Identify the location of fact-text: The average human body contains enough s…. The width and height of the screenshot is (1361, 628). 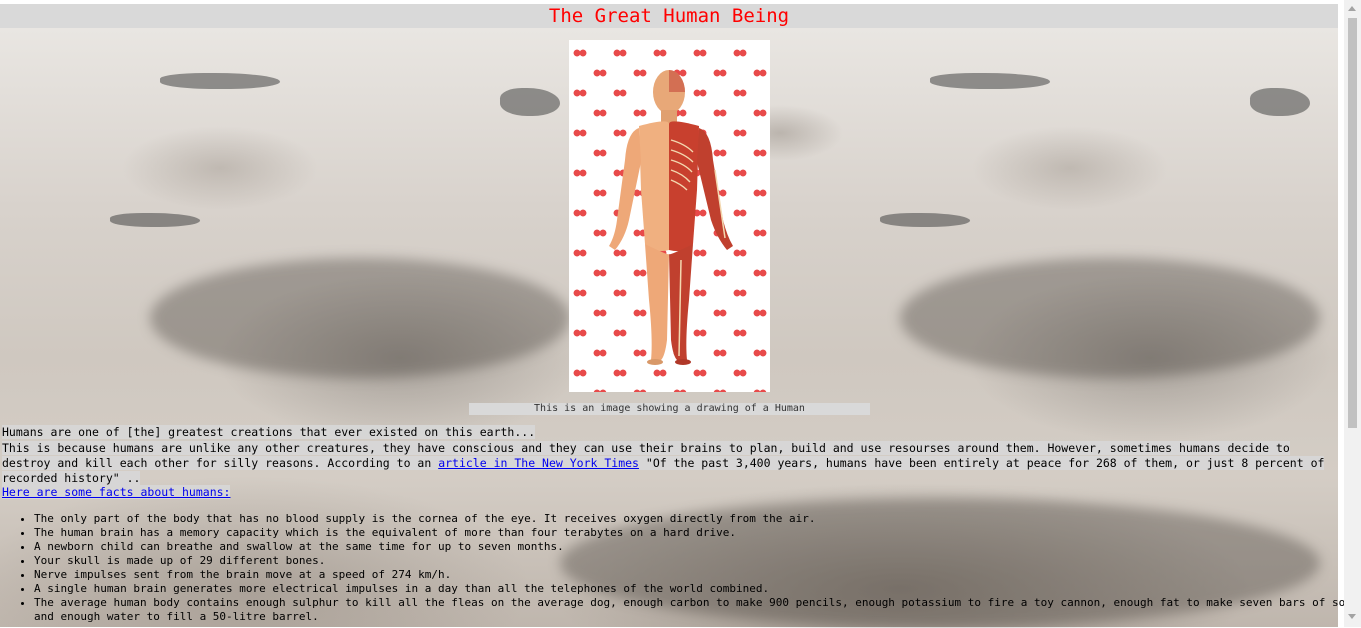
(696, 609).